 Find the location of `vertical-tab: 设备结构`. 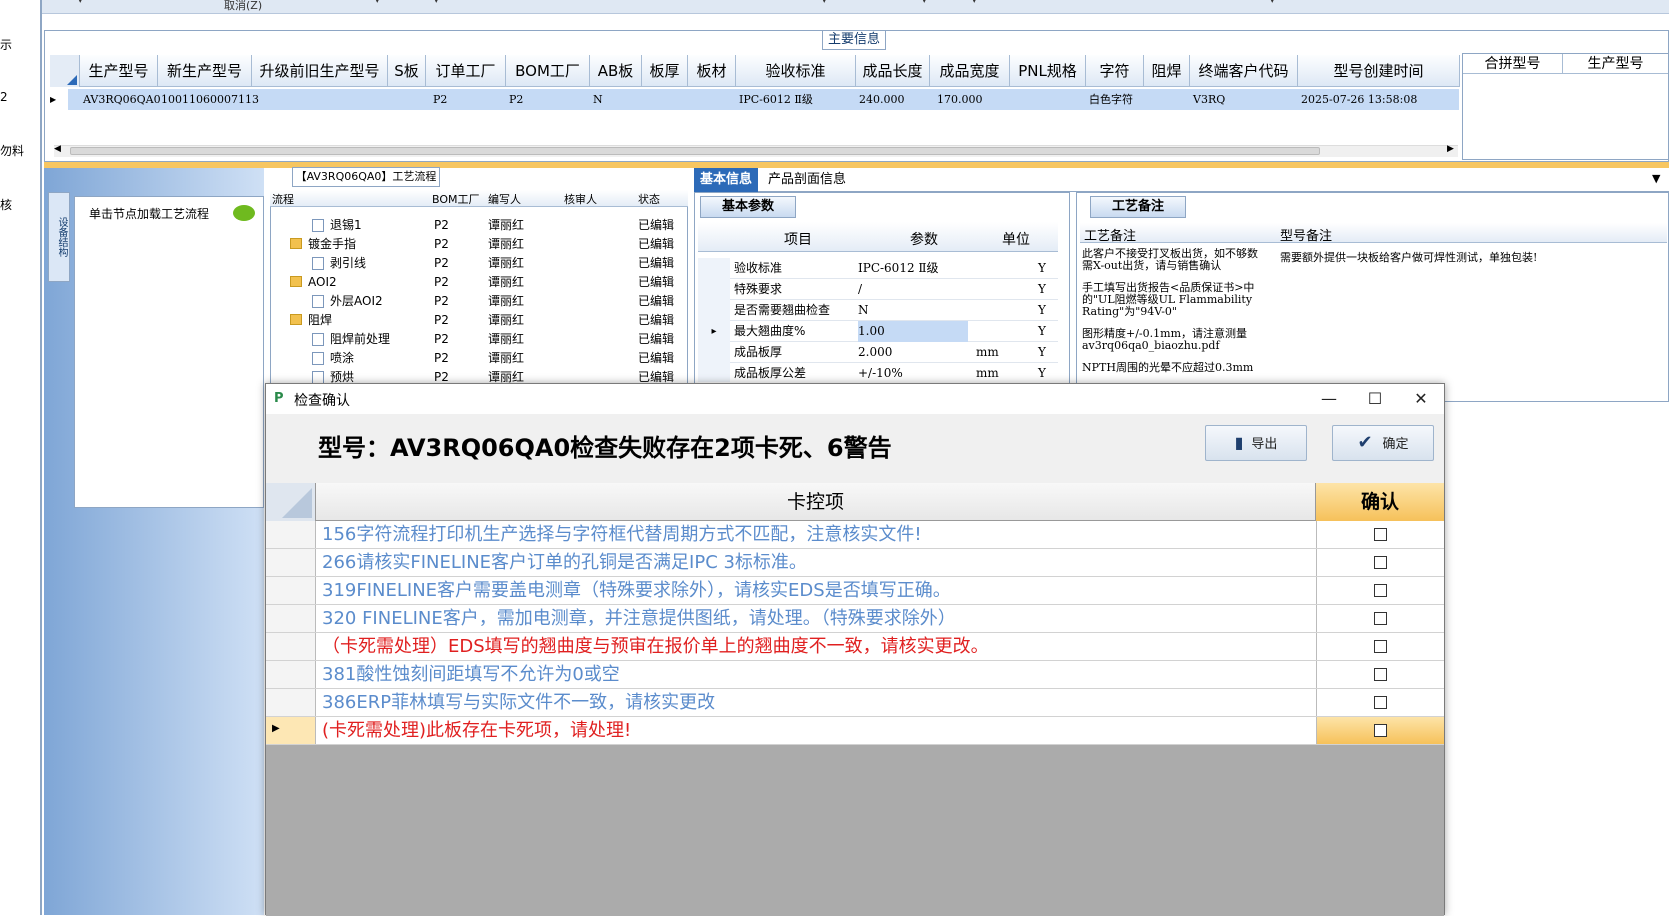

vertical-tab: 设备结构 is located at coordinates (59, 237).